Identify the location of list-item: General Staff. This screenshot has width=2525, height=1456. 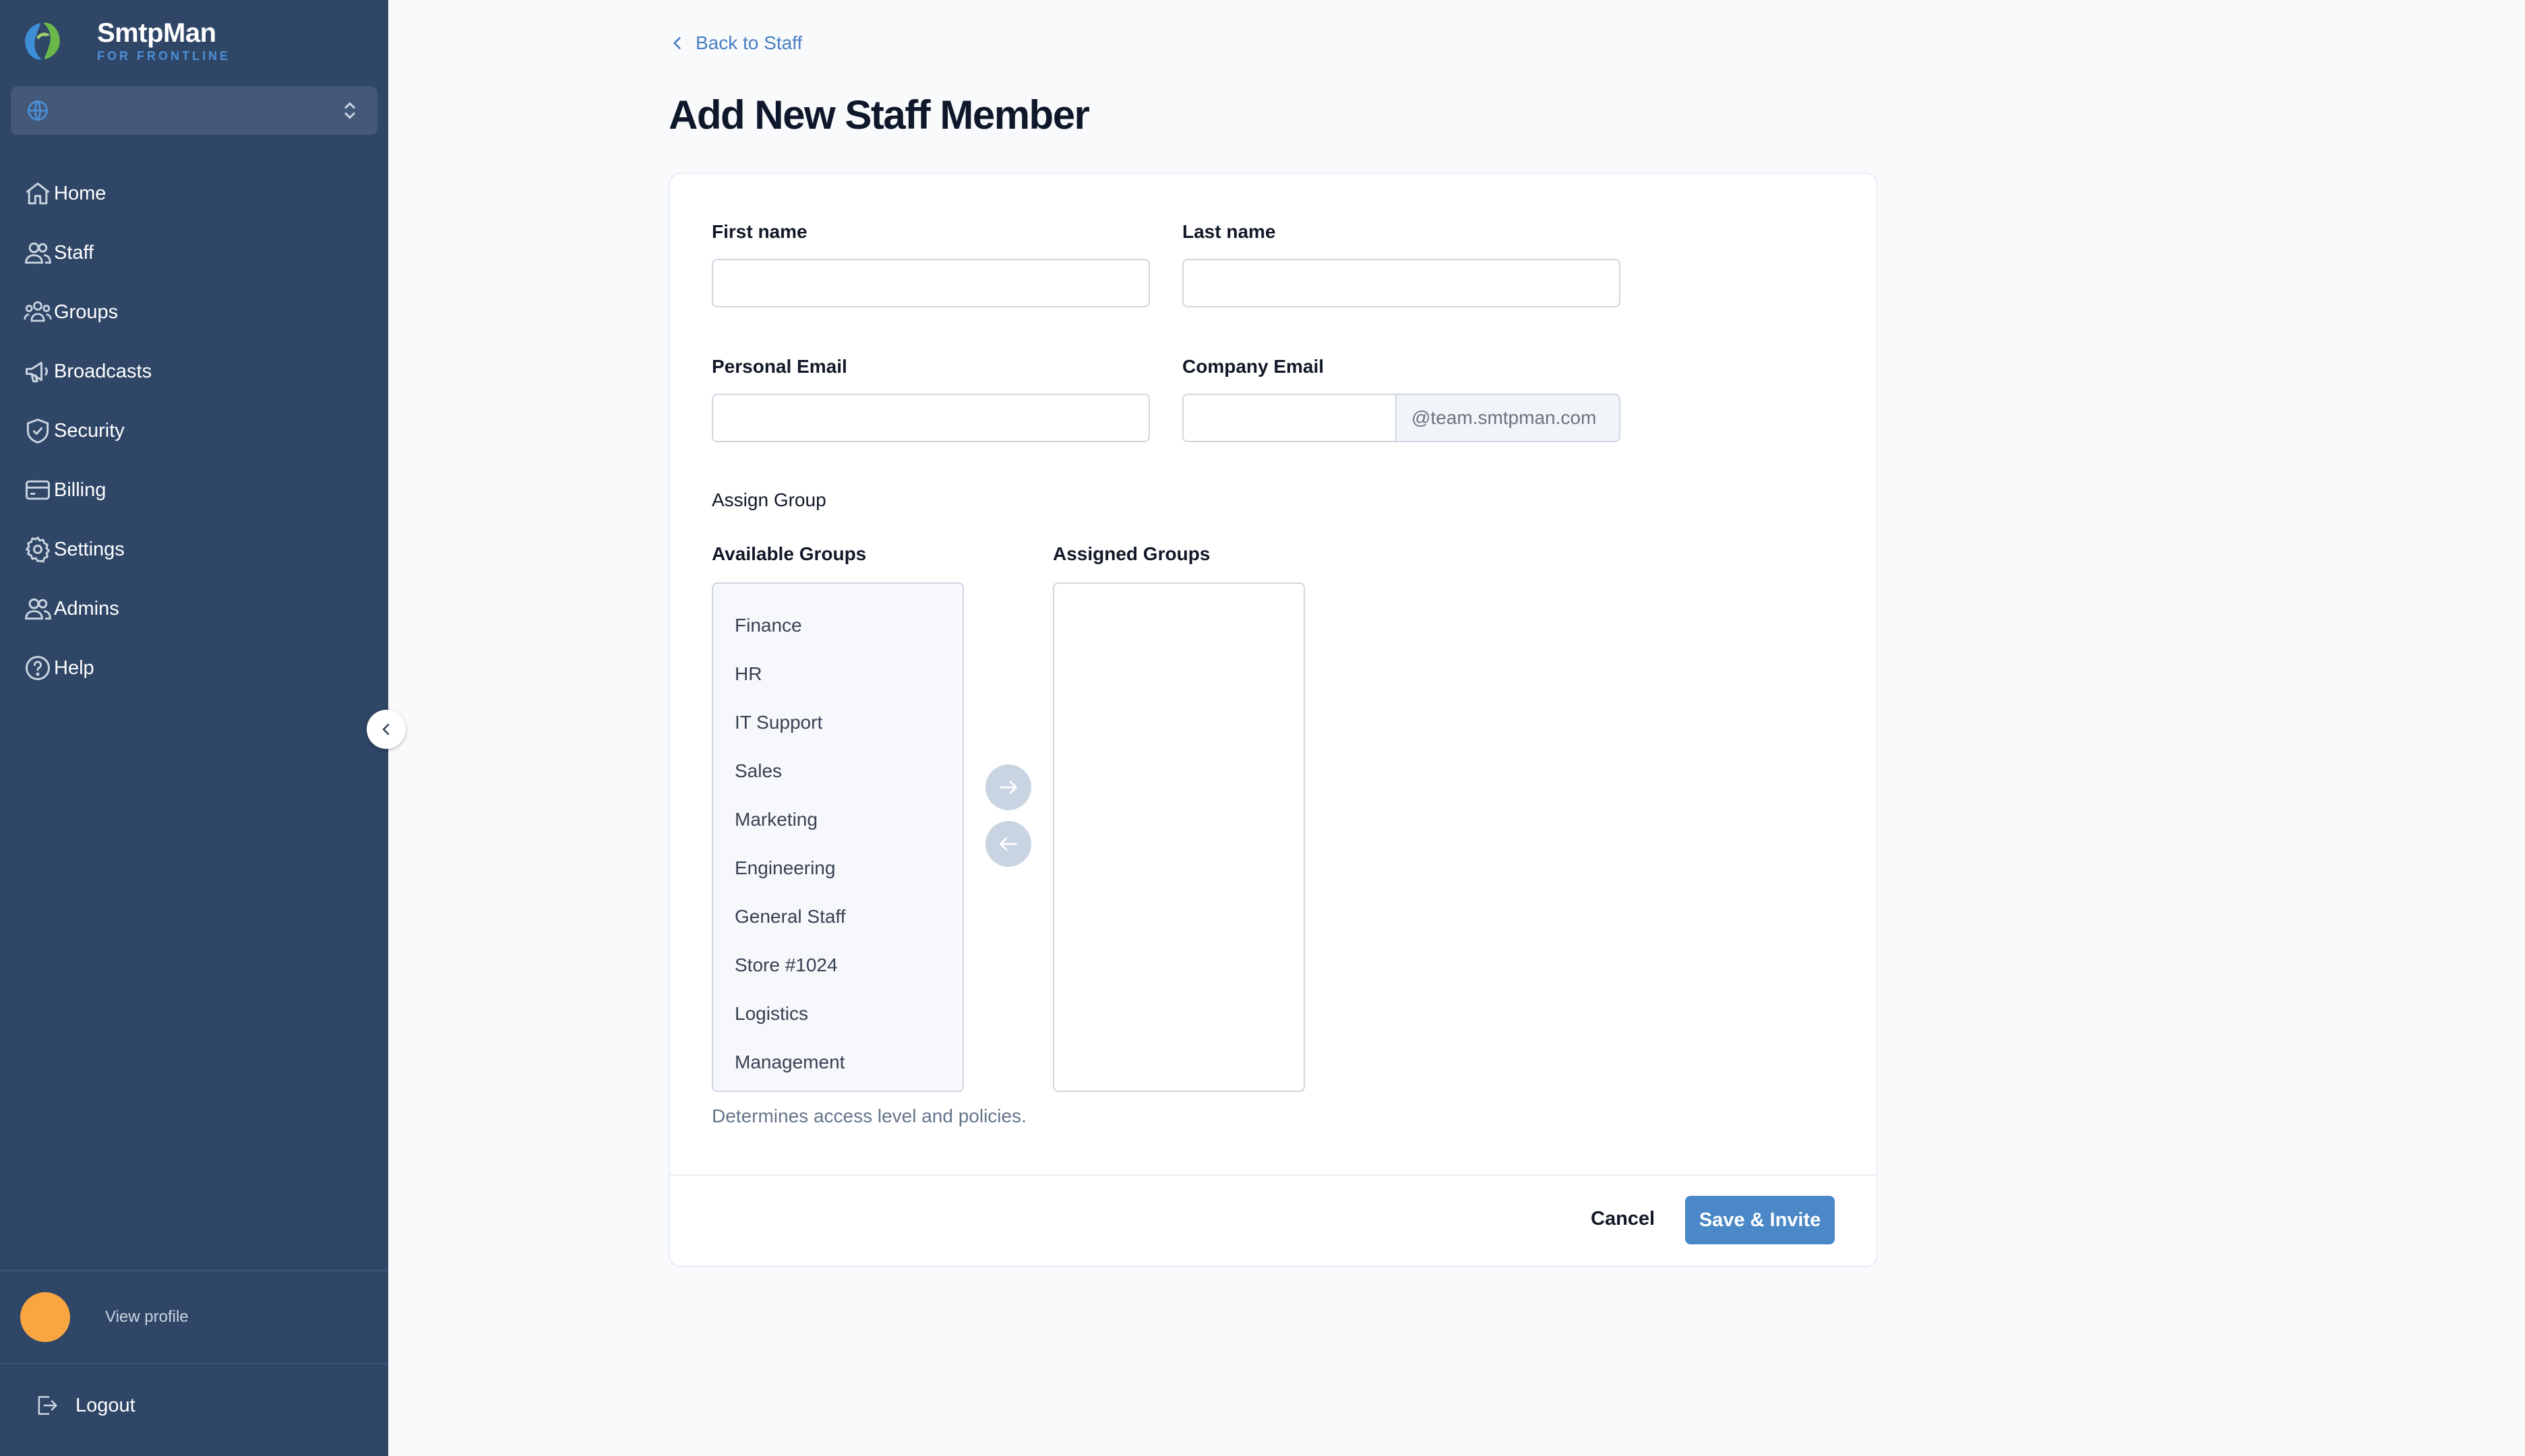
(838, 916).